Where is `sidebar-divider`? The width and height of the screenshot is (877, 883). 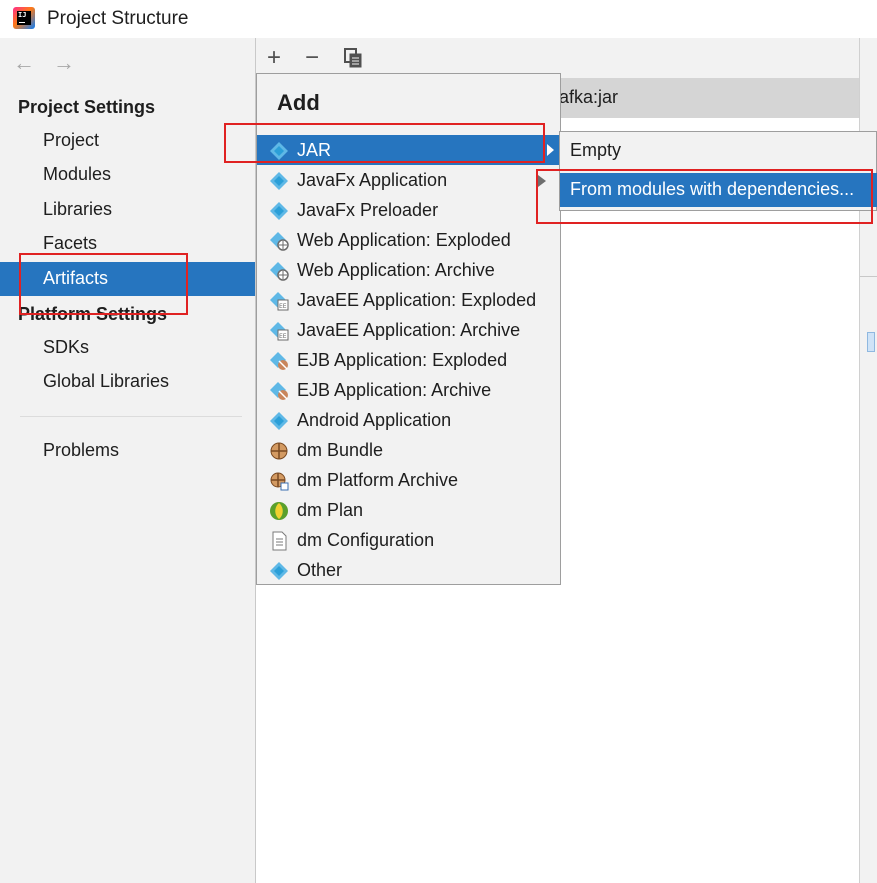 sidebar-divider is located at coordinates (131, 416).